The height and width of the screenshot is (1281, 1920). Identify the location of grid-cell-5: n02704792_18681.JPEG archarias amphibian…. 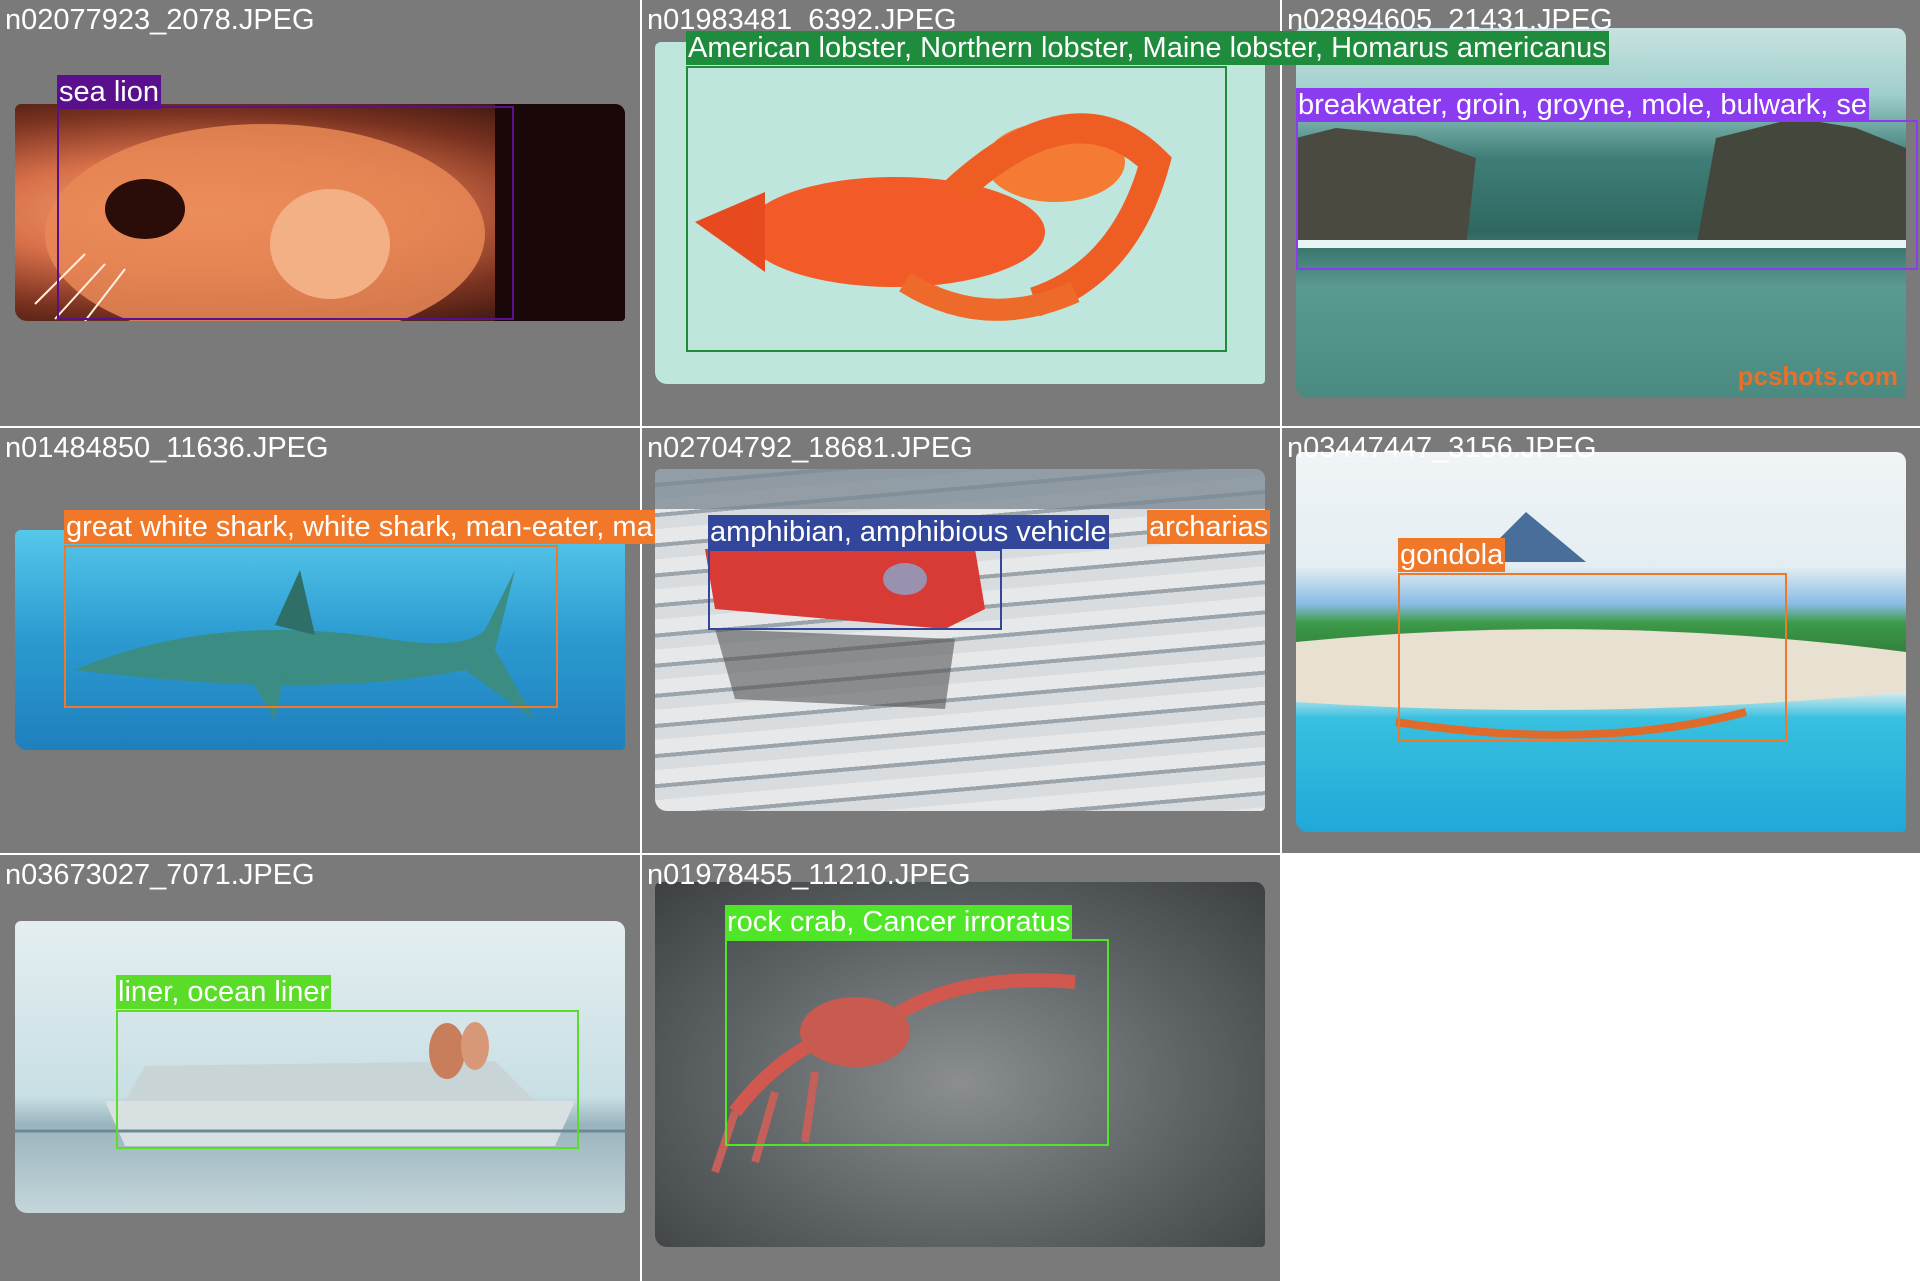
(961, 640).